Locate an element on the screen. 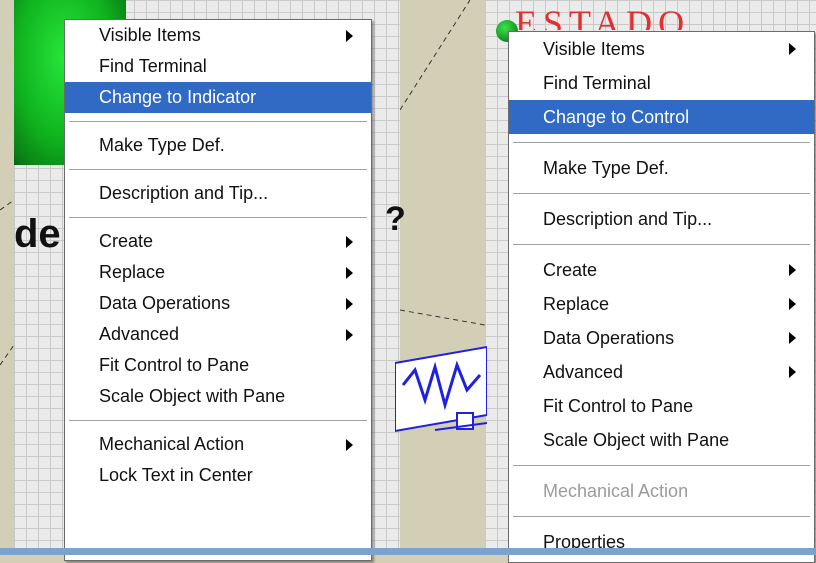 Image resolution: width=816 pixels, height=563 pixels. menu-item-label: Change to Indicator is located at coordinates (178, 97).